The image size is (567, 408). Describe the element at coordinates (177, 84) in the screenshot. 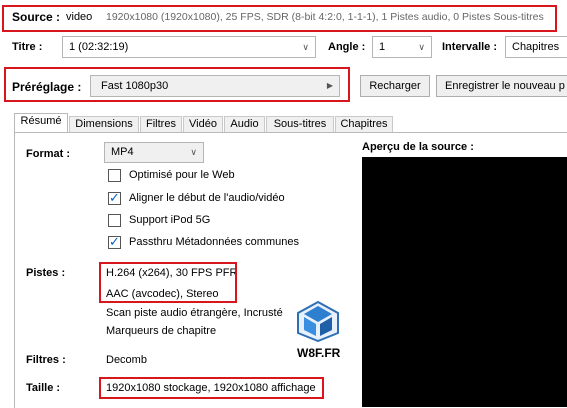

I see `preset-highlight-box` at that location.